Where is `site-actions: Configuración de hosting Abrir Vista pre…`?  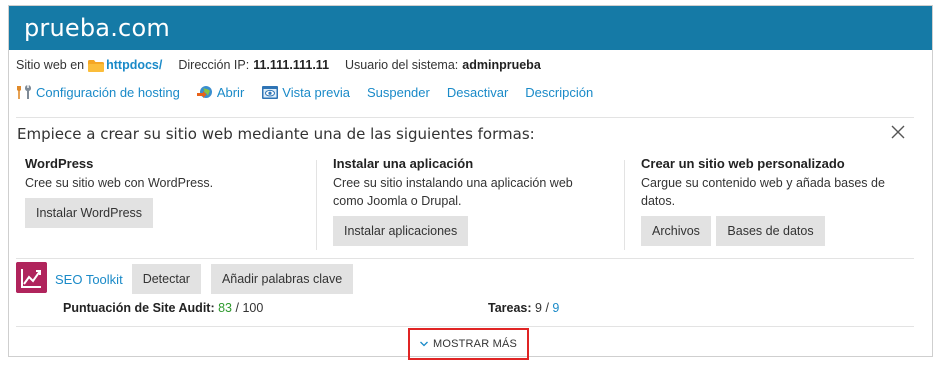 site-actions: Configuración de hosting Abrir Vista pre… is located at coordinates (313, 92).